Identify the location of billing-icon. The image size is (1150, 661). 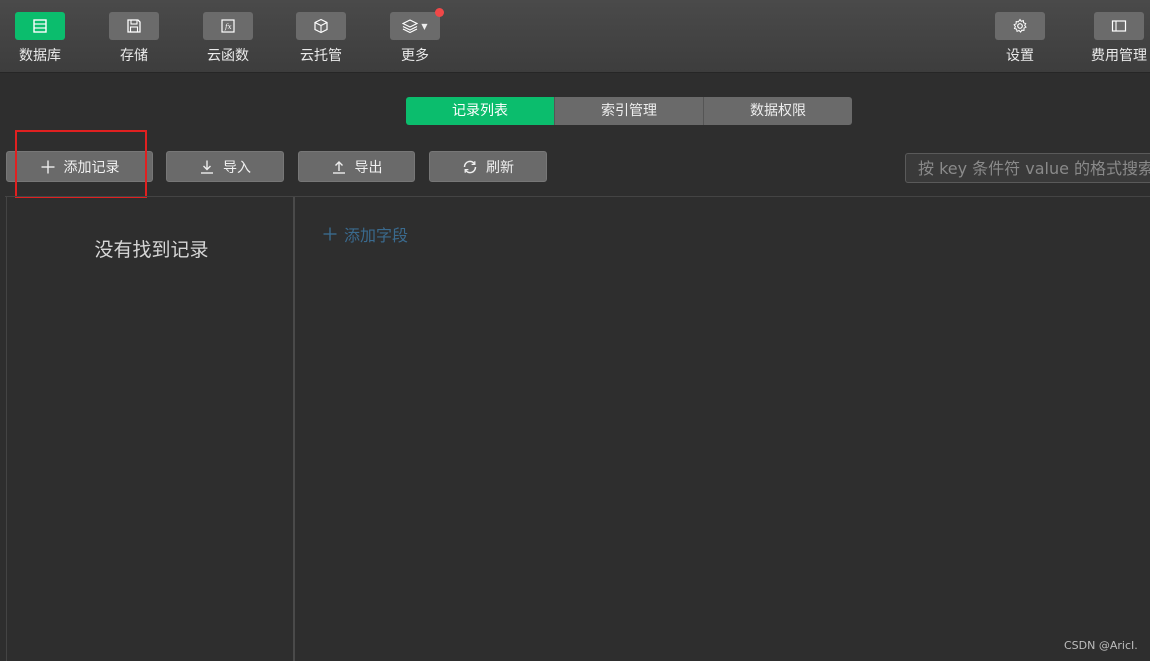
(1119, 26).